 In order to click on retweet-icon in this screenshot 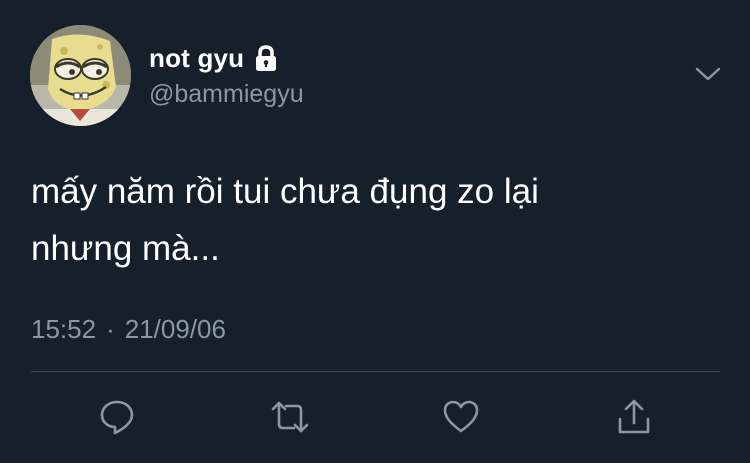, I will do `click(290, 417)`.